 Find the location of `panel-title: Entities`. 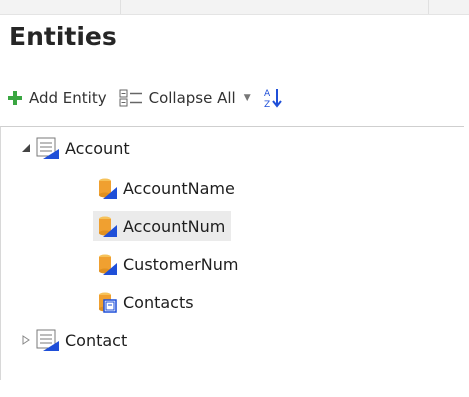

panel-title: Entities is located at coordinates (63, 36).